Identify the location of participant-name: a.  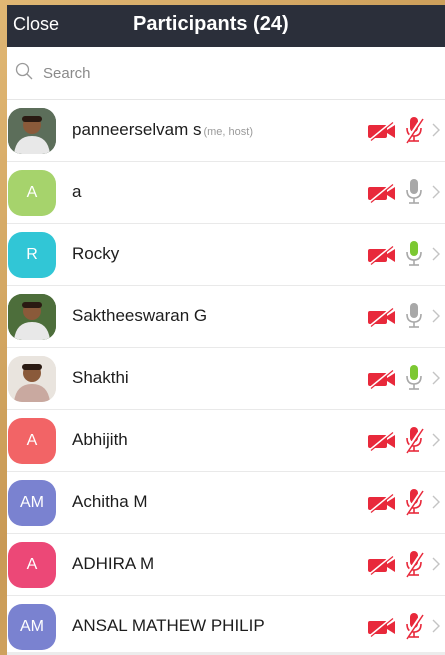
(77, 191).